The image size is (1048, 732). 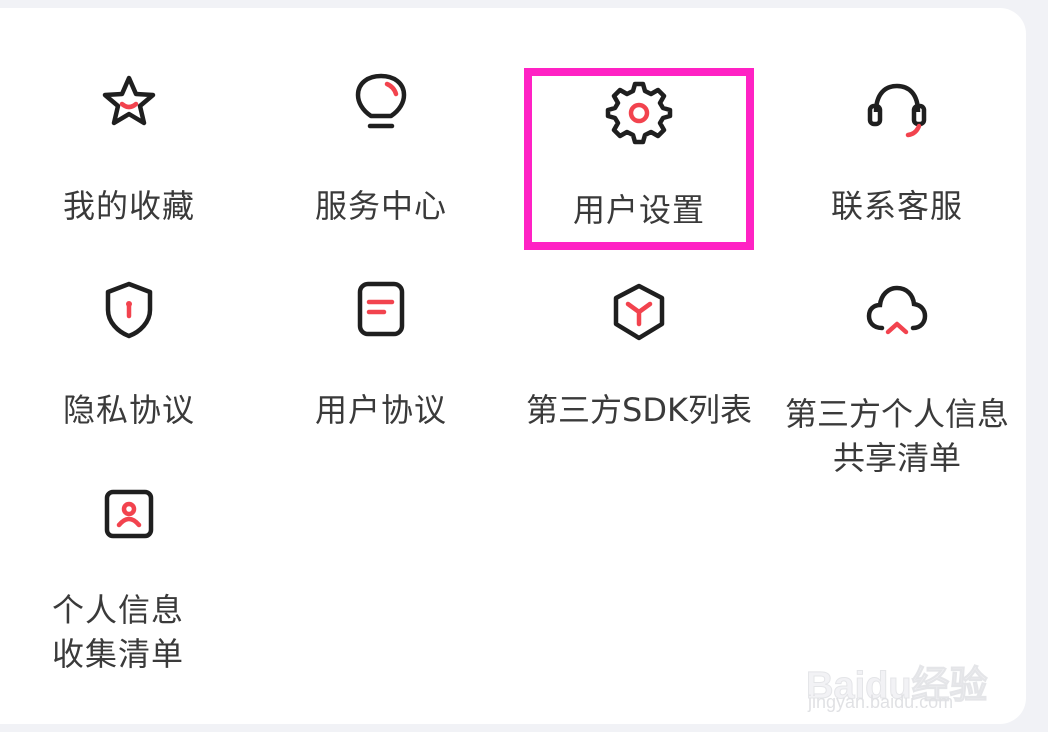 What do you see at coordinates (896, 414) in the screenshot?
I see `label-line-1: 第三方个人信息` at bounding box center [896, 414].